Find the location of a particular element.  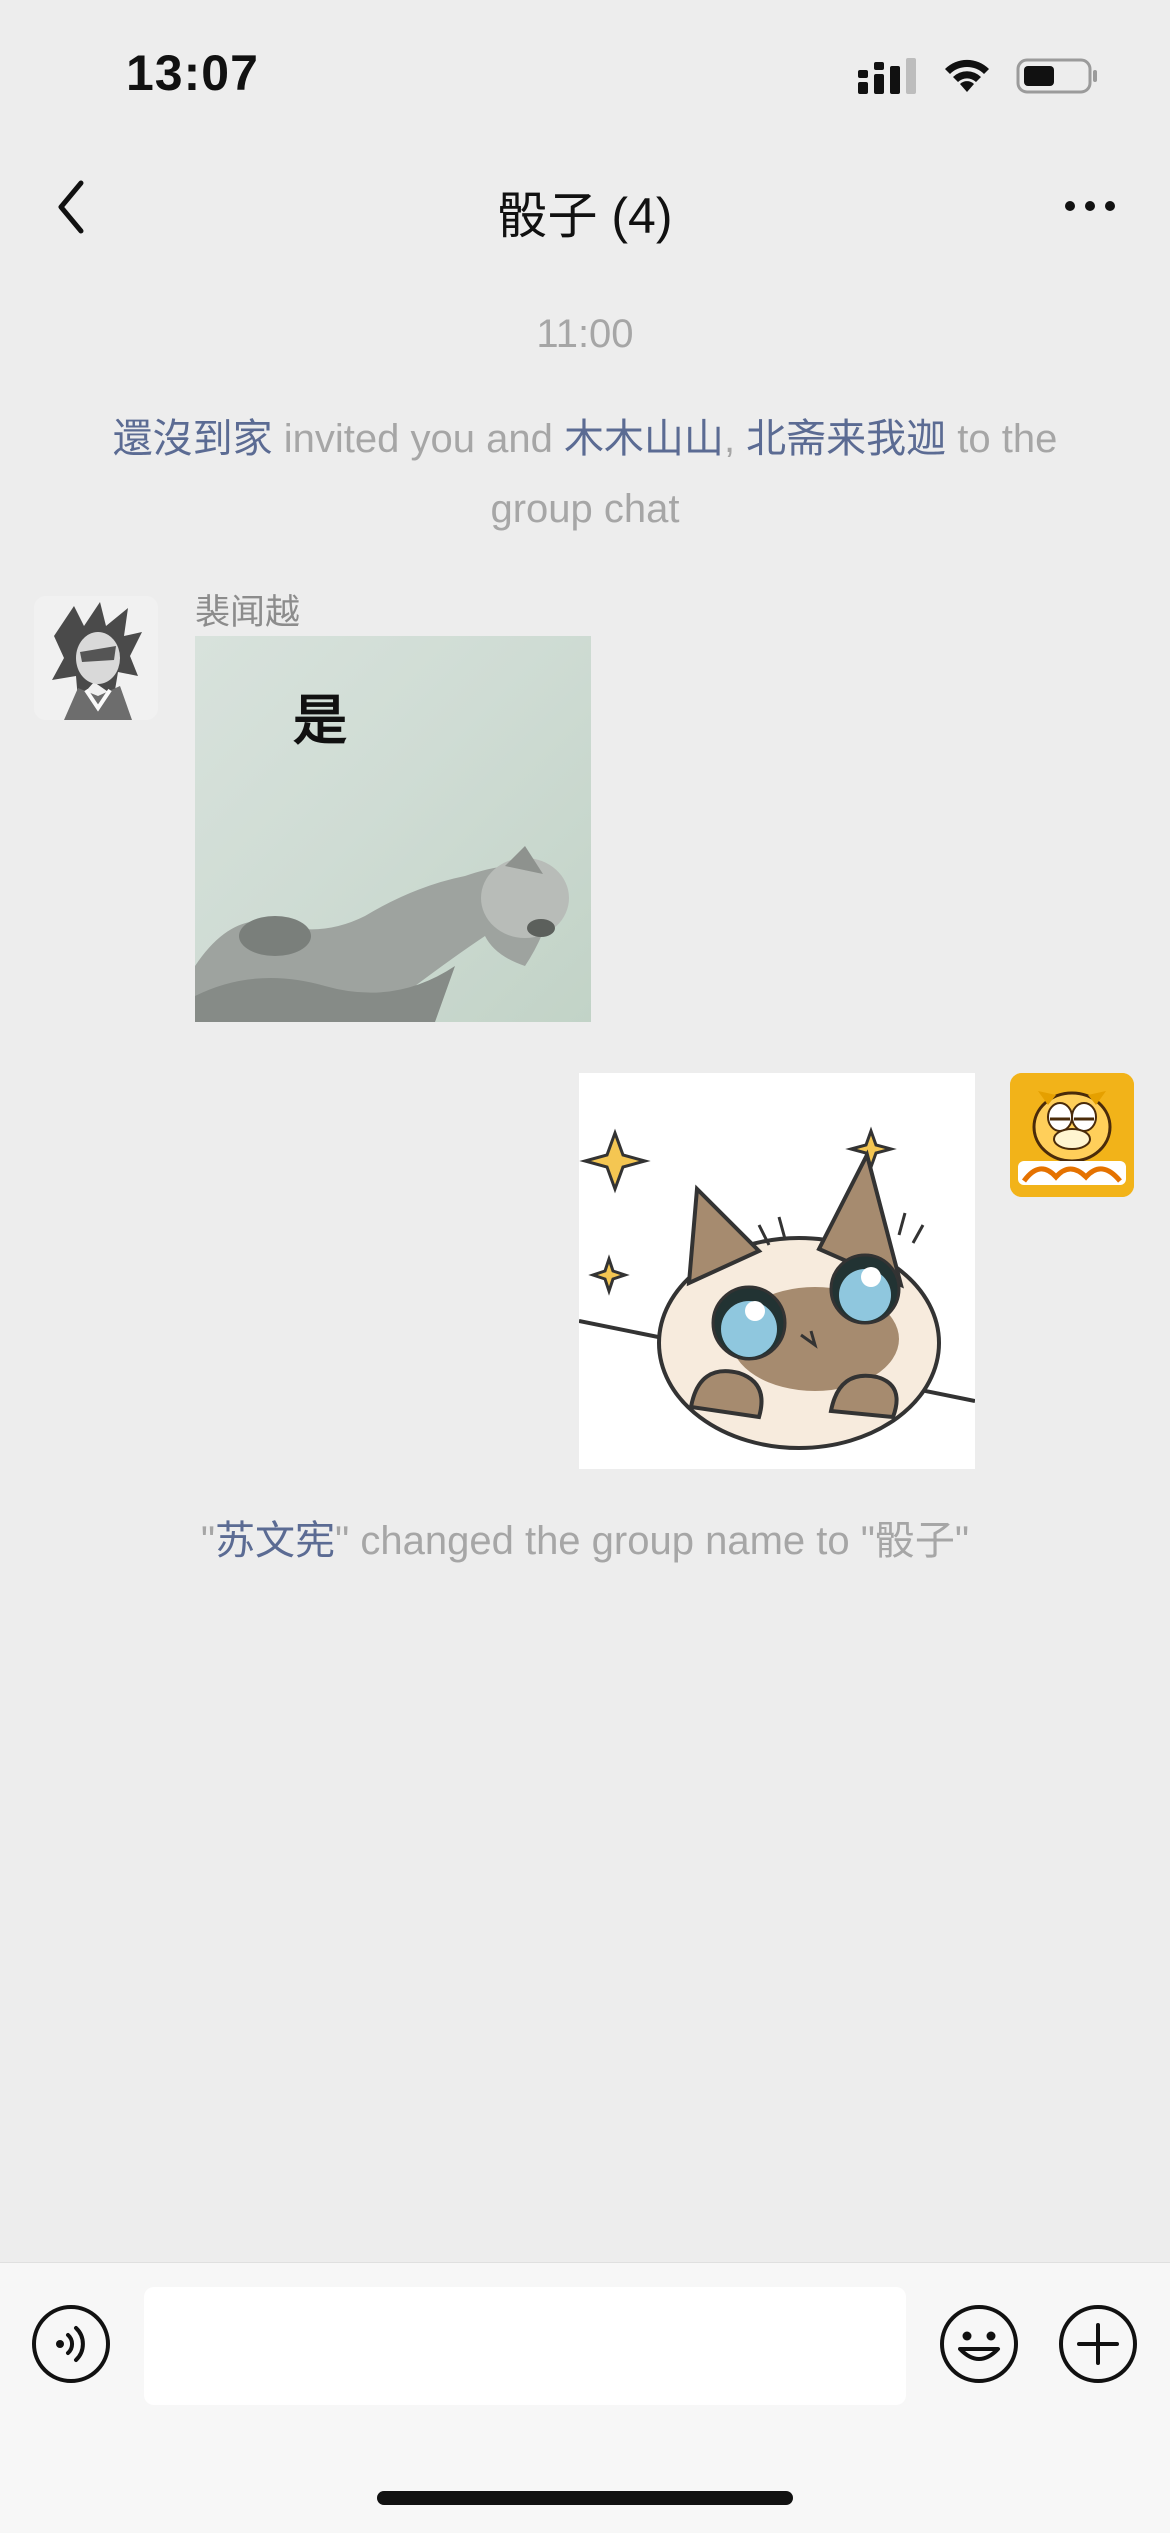

anime-avatar-image is located at coordinates (96, 658).